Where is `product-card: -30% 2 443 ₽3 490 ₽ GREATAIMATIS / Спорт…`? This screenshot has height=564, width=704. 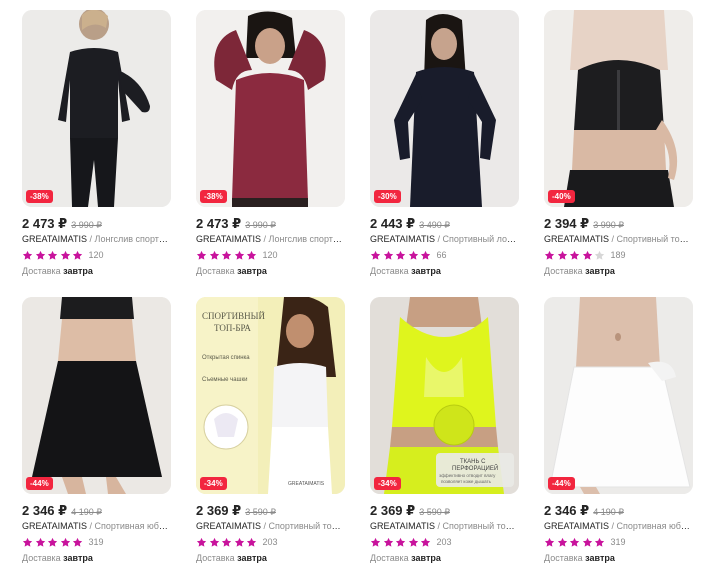 product-card: -30% 2 443 ₽3 490 ₽ GREATAIMATIS / Спорт… is located at coordinates (444, 143).